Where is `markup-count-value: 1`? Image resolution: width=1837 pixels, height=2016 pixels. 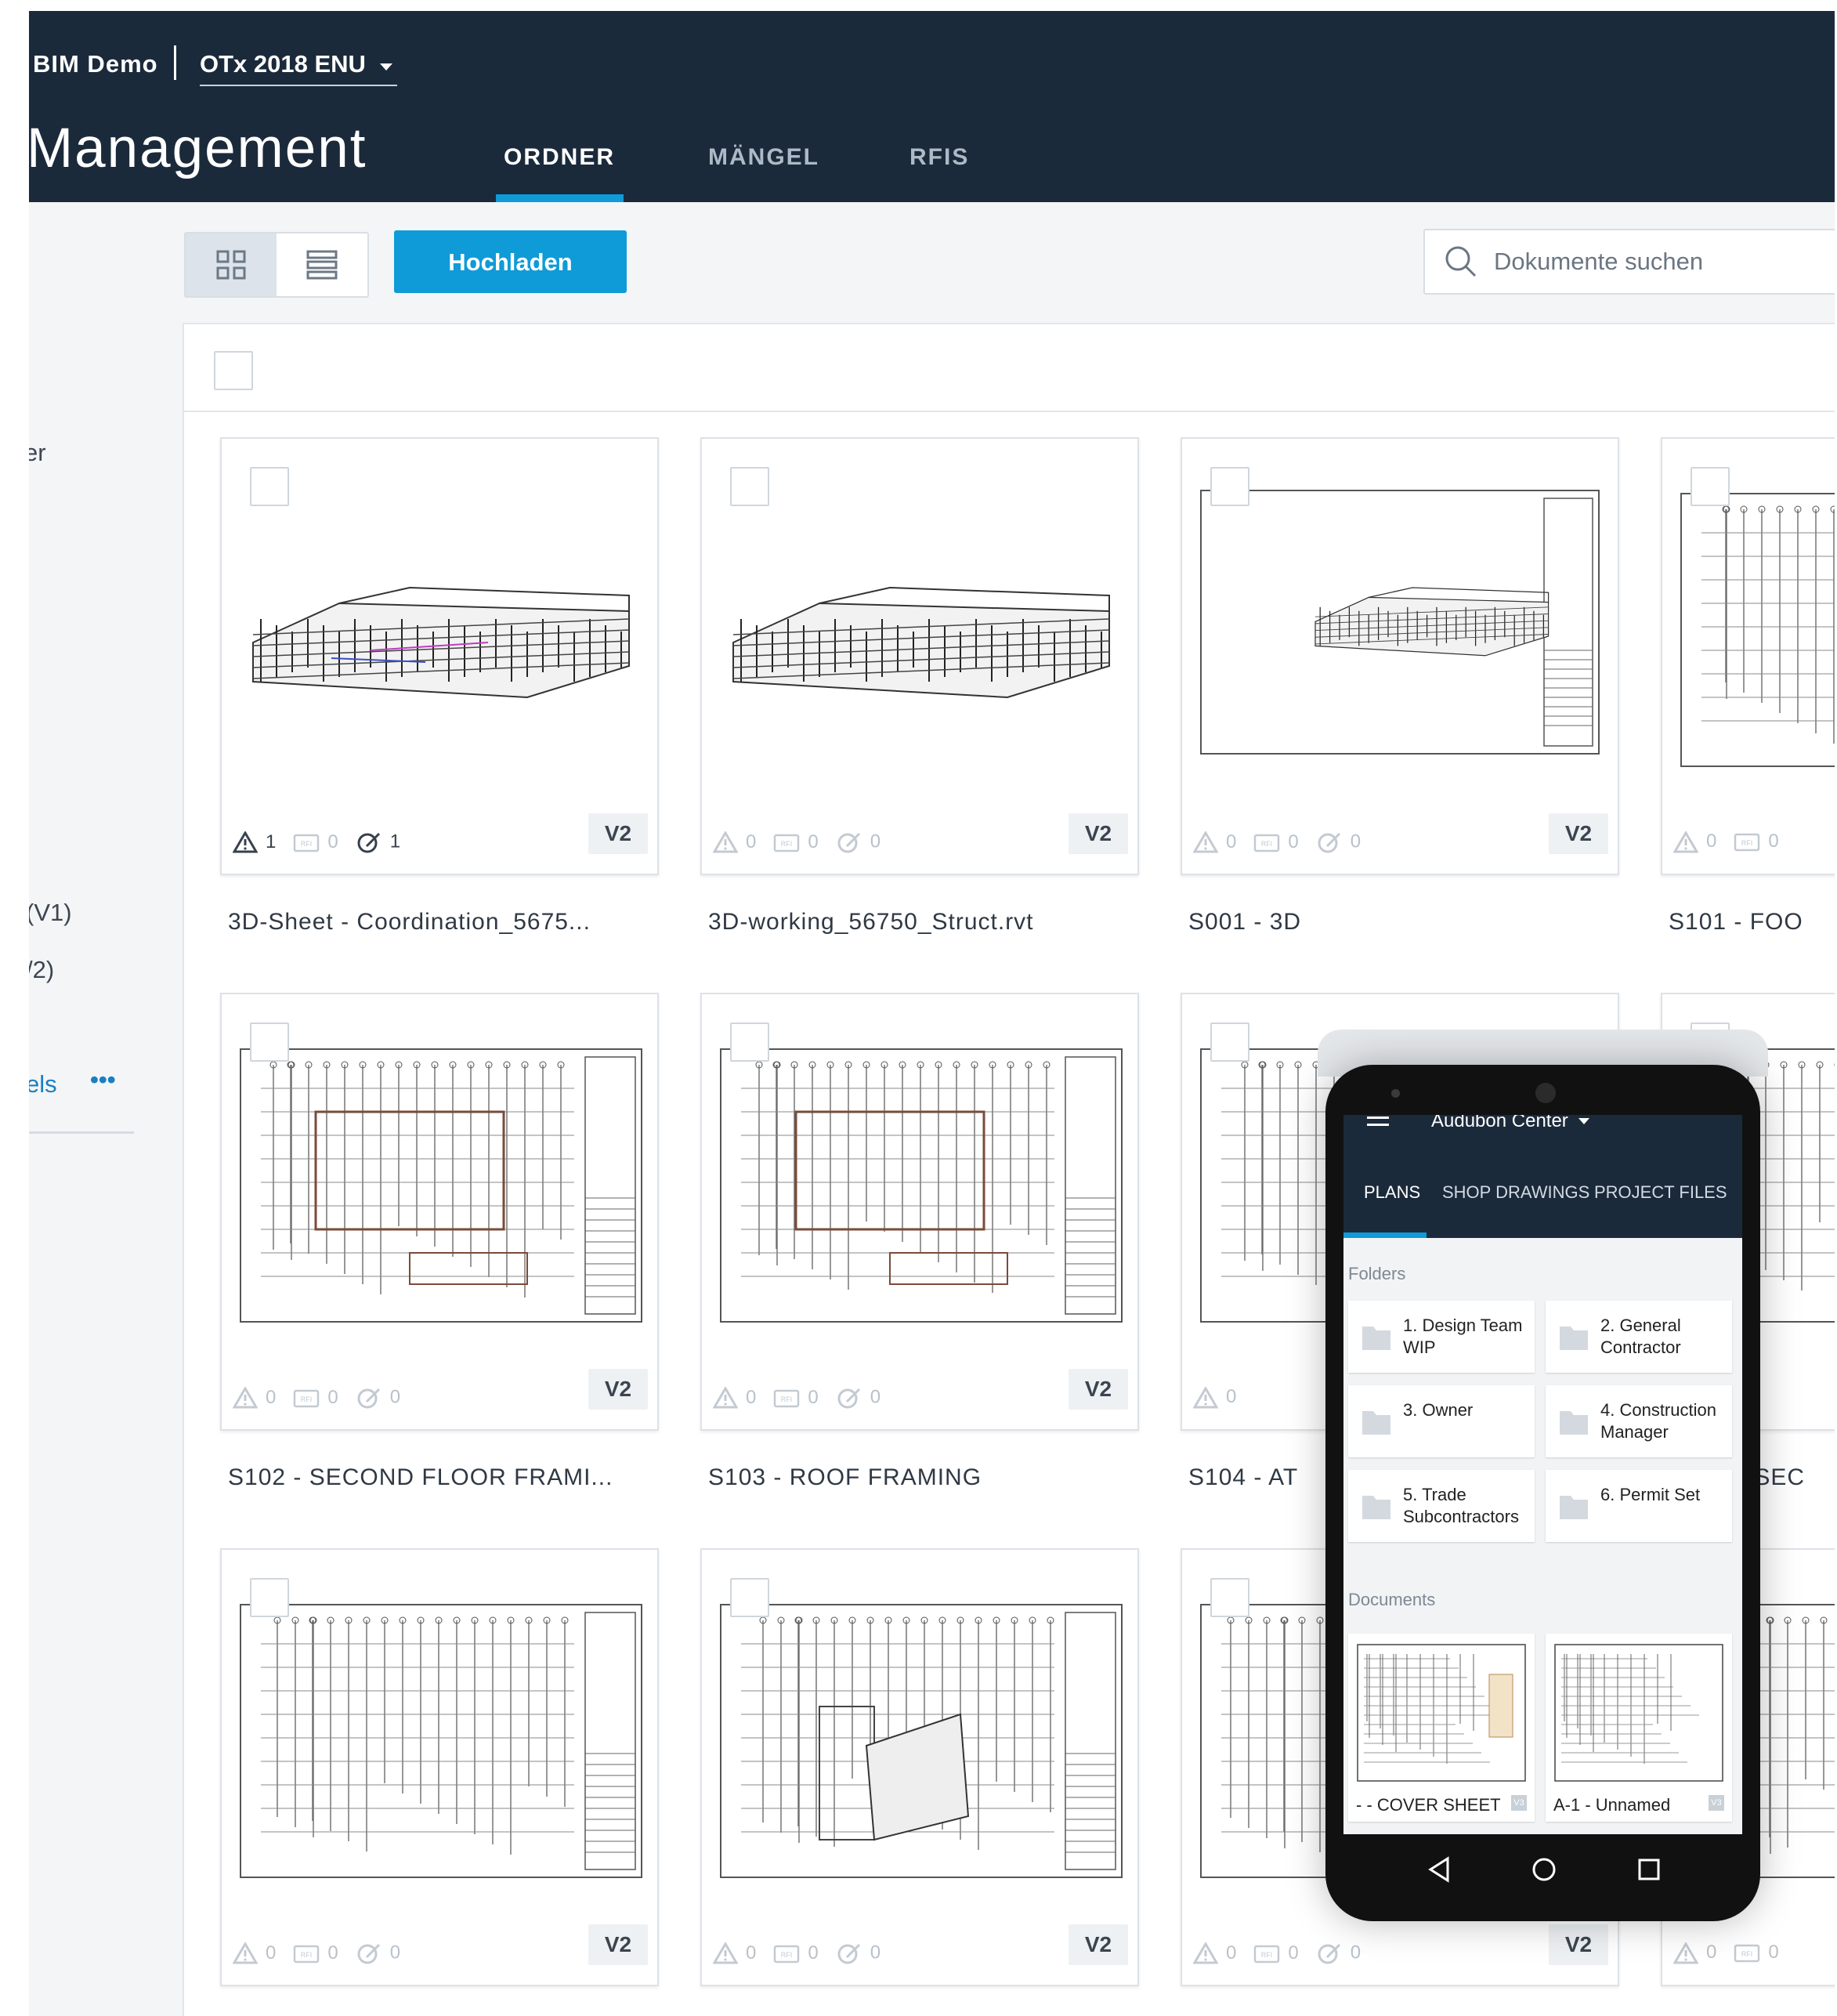 markup-count-value: 1 is located at coordinates (395, 841).